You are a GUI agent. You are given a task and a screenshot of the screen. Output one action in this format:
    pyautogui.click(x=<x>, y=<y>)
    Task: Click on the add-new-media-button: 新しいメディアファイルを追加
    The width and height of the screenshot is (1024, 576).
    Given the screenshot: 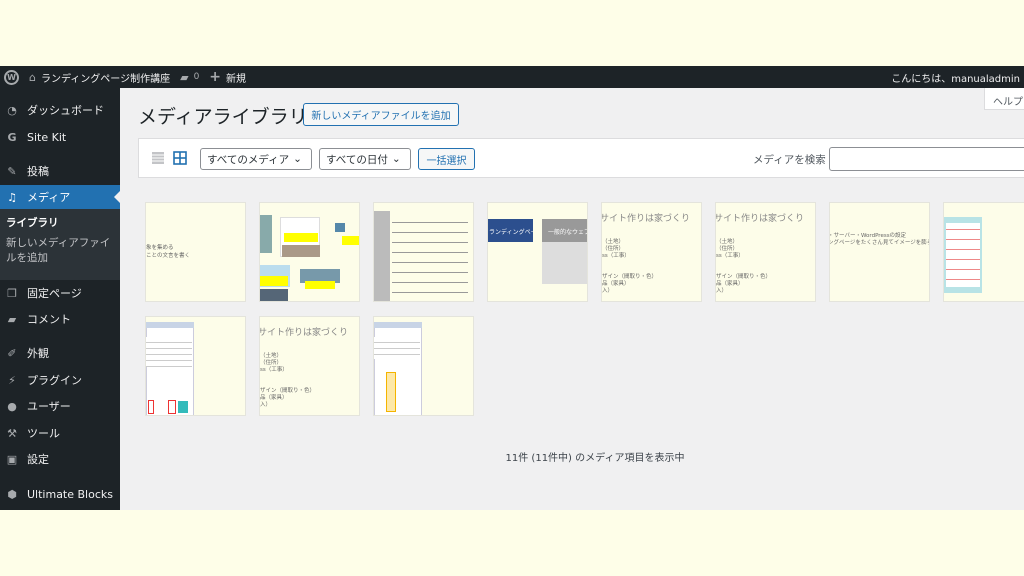 What is the action you would take?
    pyautogui.click(x=381, y=114)
    